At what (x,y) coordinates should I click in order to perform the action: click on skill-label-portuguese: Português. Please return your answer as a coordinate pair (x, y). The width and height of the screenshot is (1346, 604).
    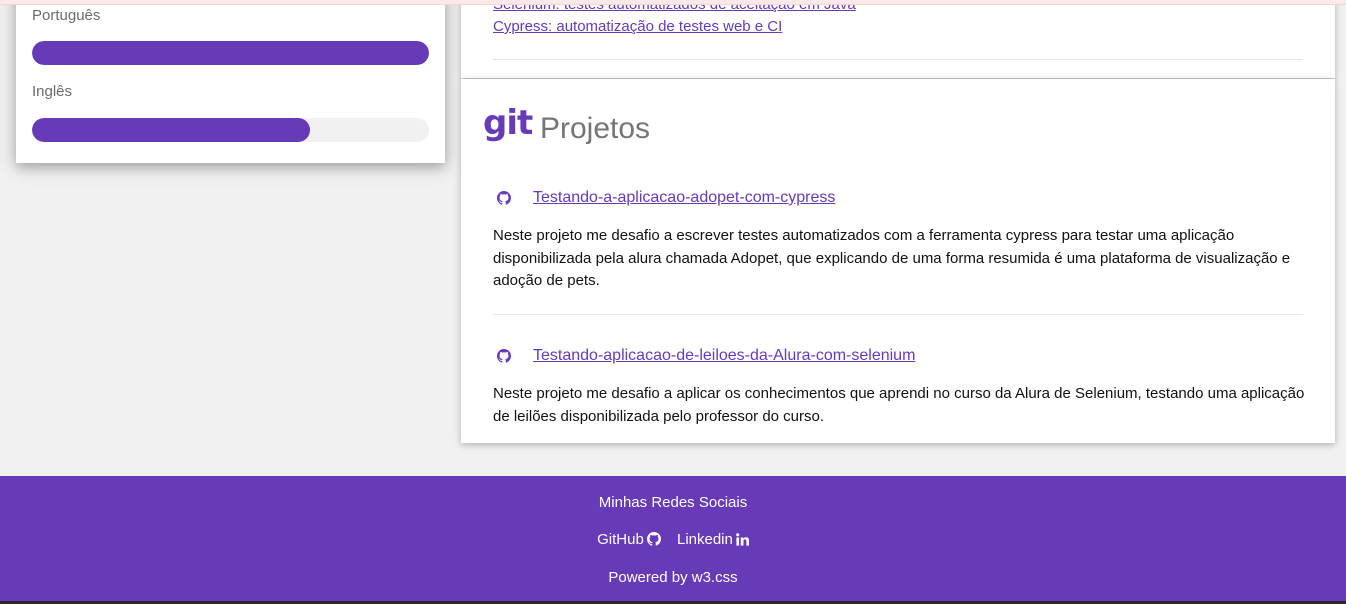
    Looking at the image, I should click on (66, 15).